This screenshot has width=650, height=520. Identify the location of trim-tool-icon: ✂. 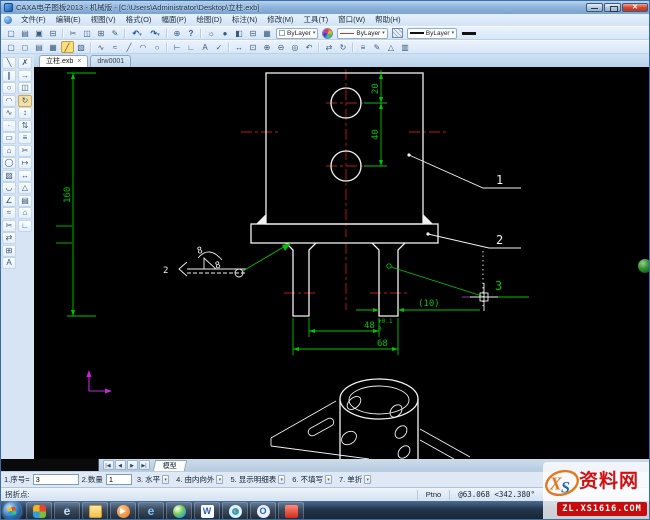
(25, 150).